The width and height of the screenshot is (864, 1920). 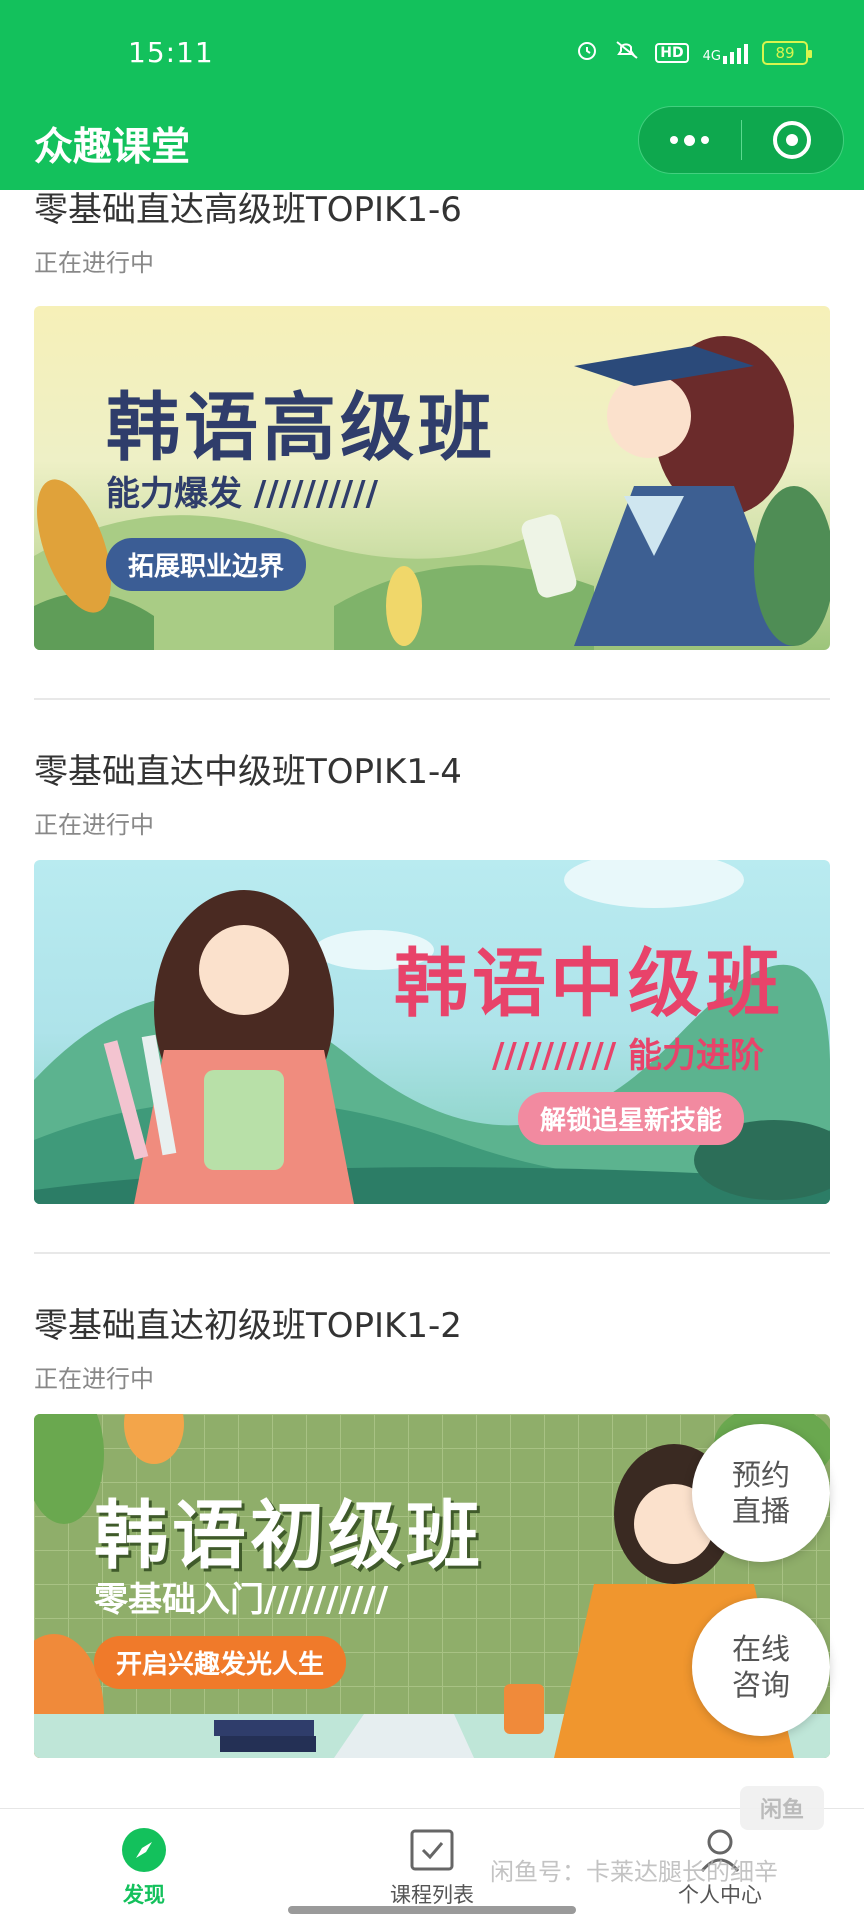 What do you see at coordinates (628, 1056) in the screenshot?
I see `banner-subtitle: ////////// 能力进阶` at bounding box center [628, 1056].